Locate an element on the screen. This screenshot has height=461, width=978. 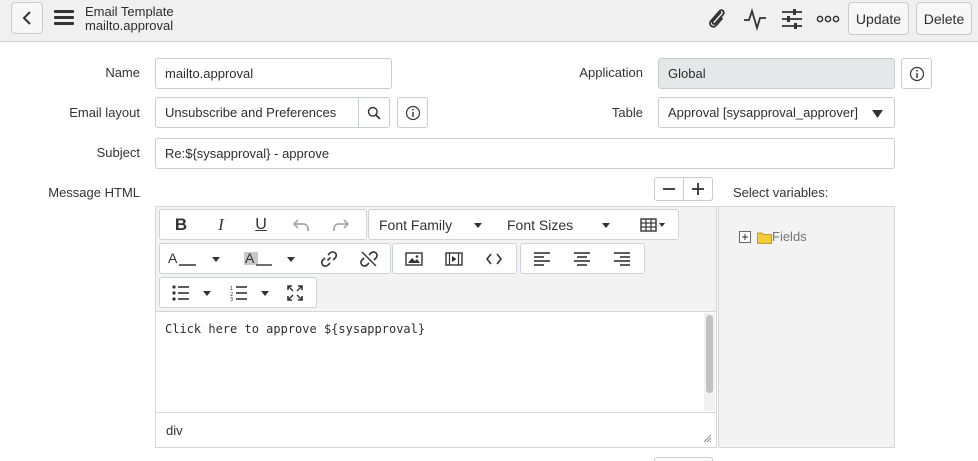
font-family-caret-icon is located at coordinates (478, 225).